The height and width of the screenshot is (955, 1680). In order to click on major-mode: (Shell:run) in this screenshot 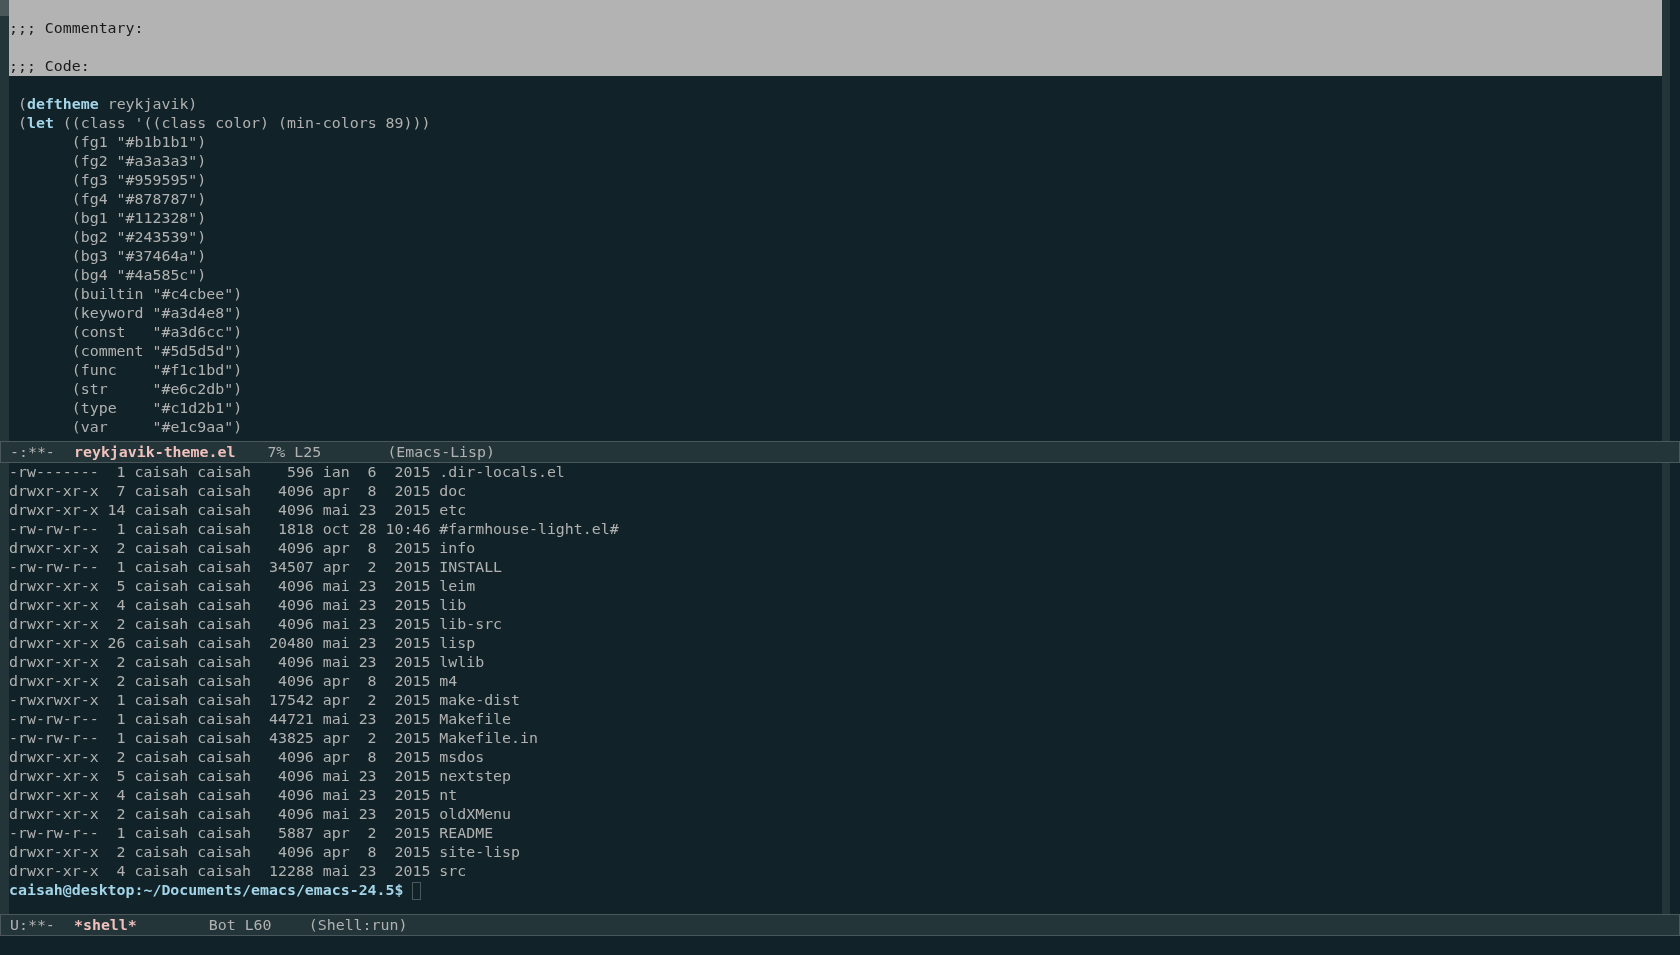, I will do `click(358, 925)`.